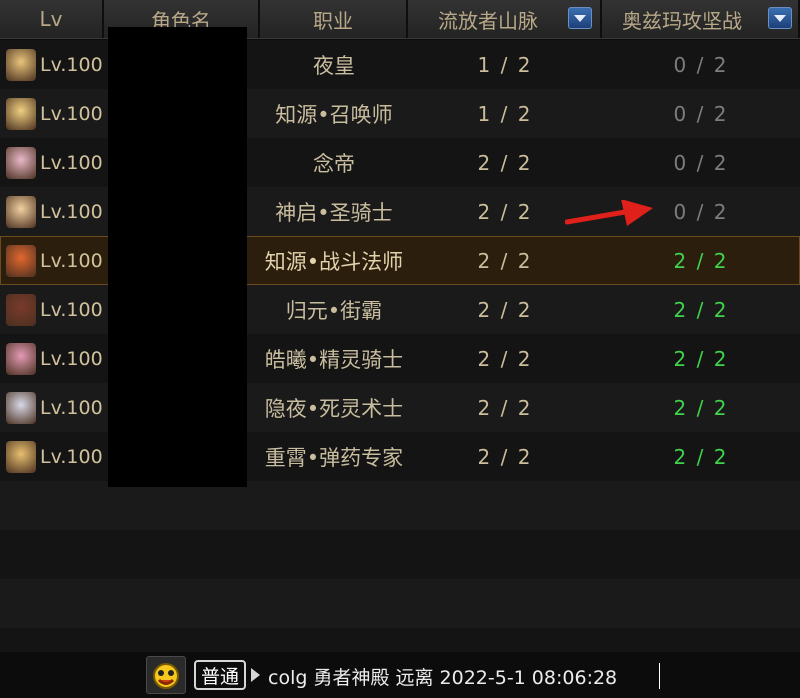 The height and width of the screenshot is (698, 800). Describe the element at coordinates (52, 19) in the screenshot. I see `column-header-level: Lv` at that location.